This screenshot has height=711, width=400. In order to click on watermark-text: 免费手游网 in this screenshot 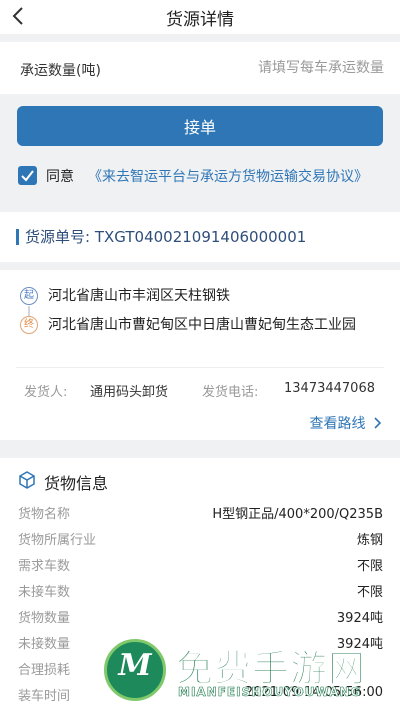, I will do `click(271, 669)`.